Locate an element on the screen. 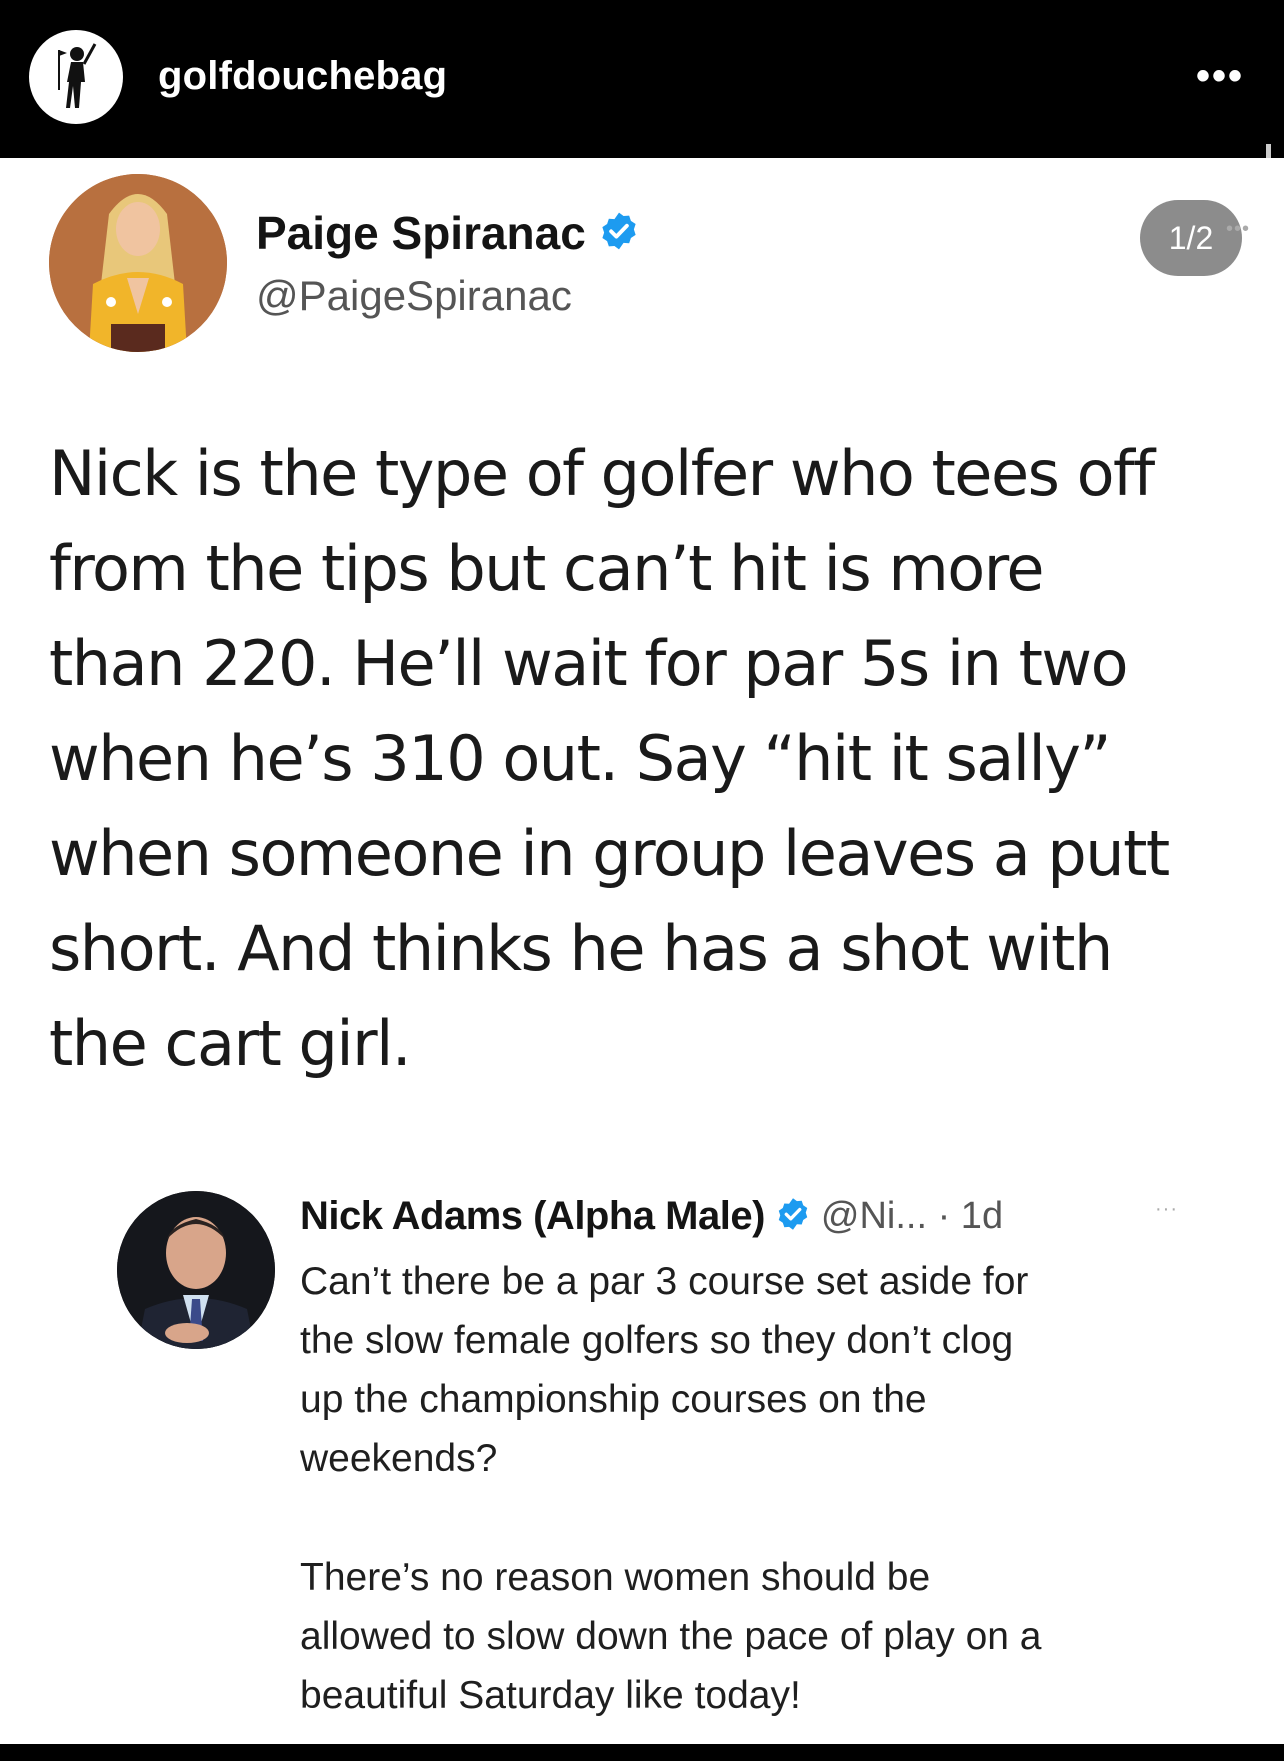 This screenshot has height=1761, width=1284. nick-avatar is located at coordinates (196, 1270).